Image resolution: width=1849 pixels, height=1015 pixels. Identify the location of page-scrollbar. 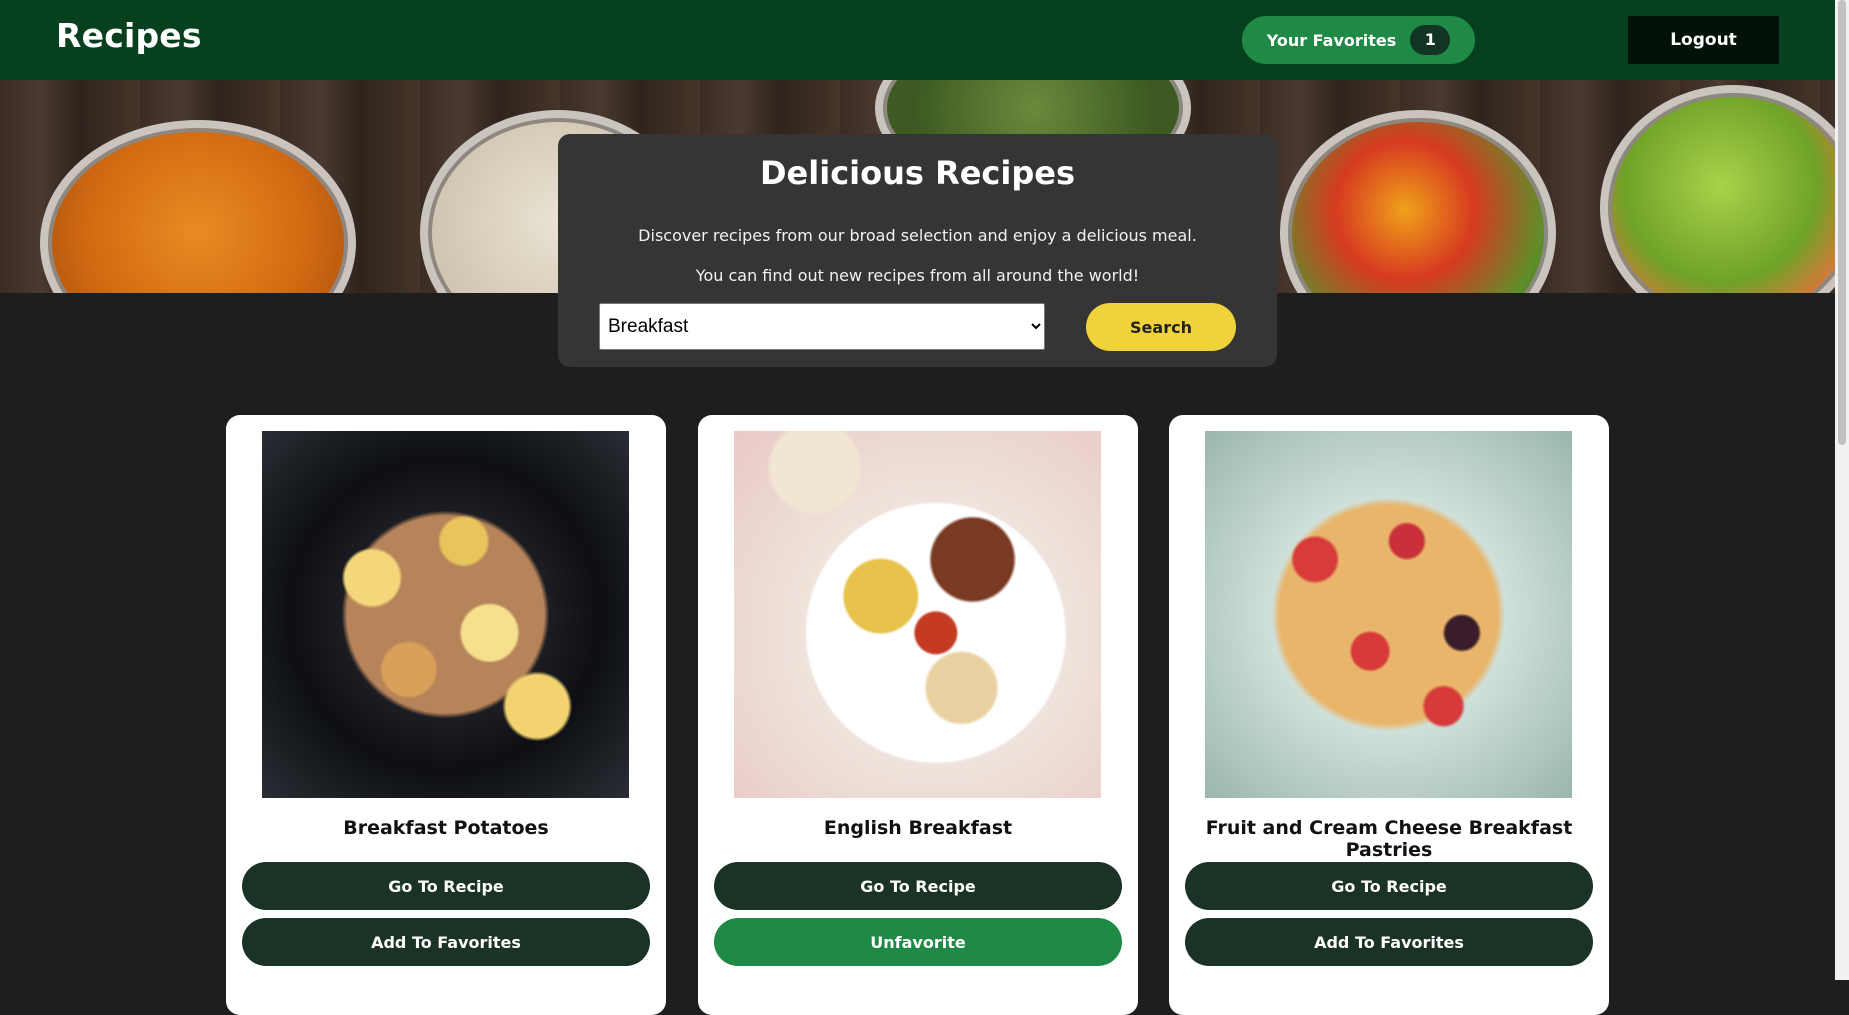
(1842, 490).